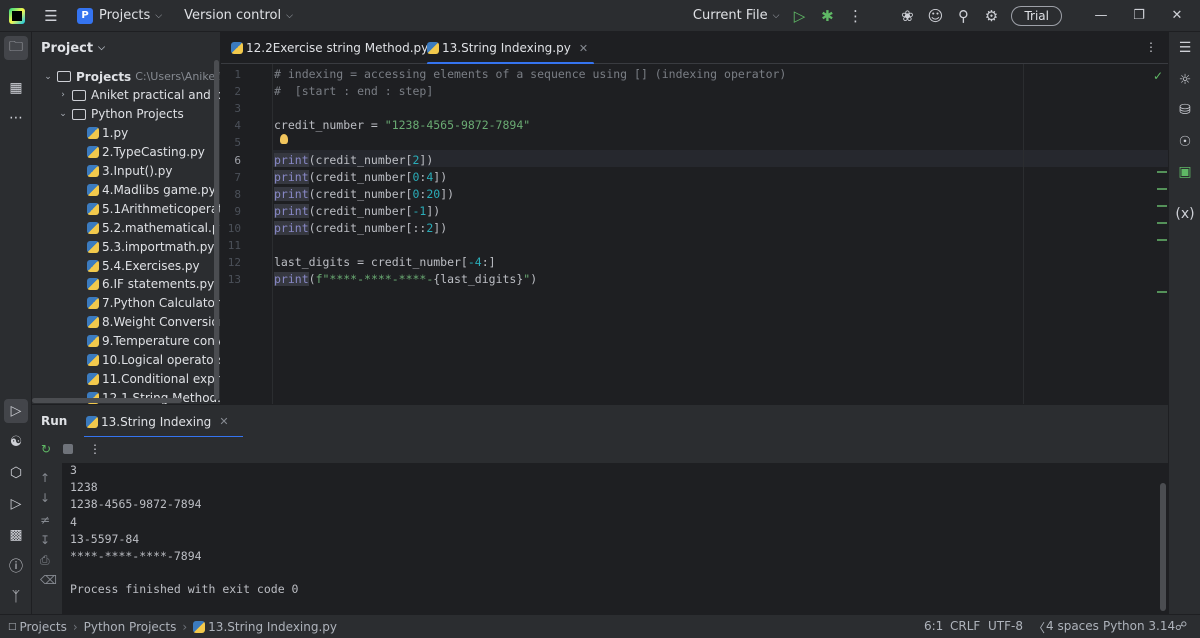 The height and width of the screenshot is (638, 1200). I want to click on tree-file: 2.TypeCasting.py, so click(118, 152).